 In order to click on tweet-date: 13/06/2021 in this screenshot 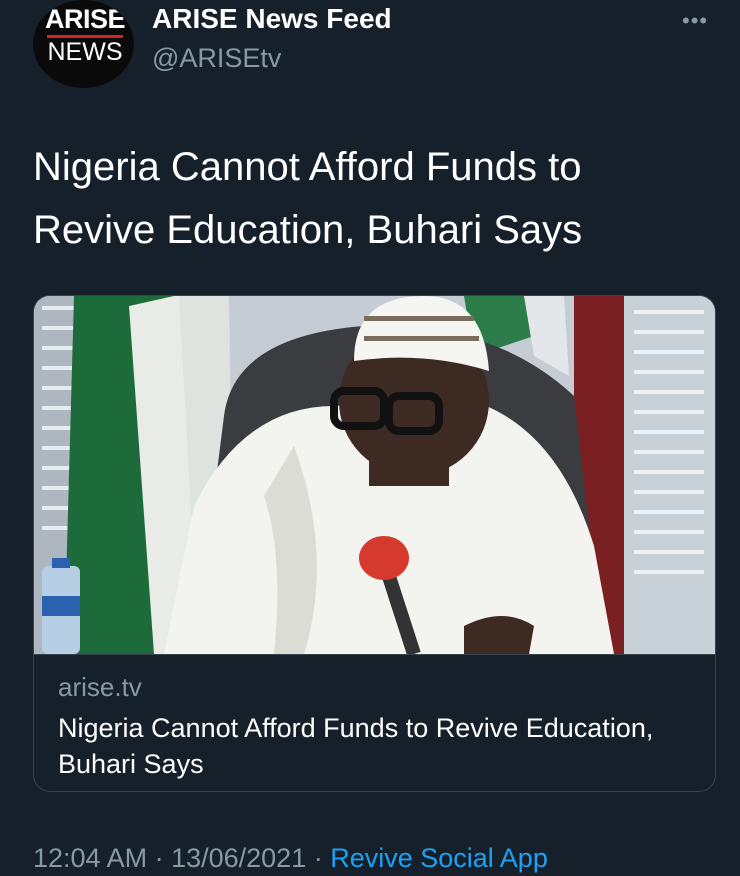, I will do `click(238, 858)`.